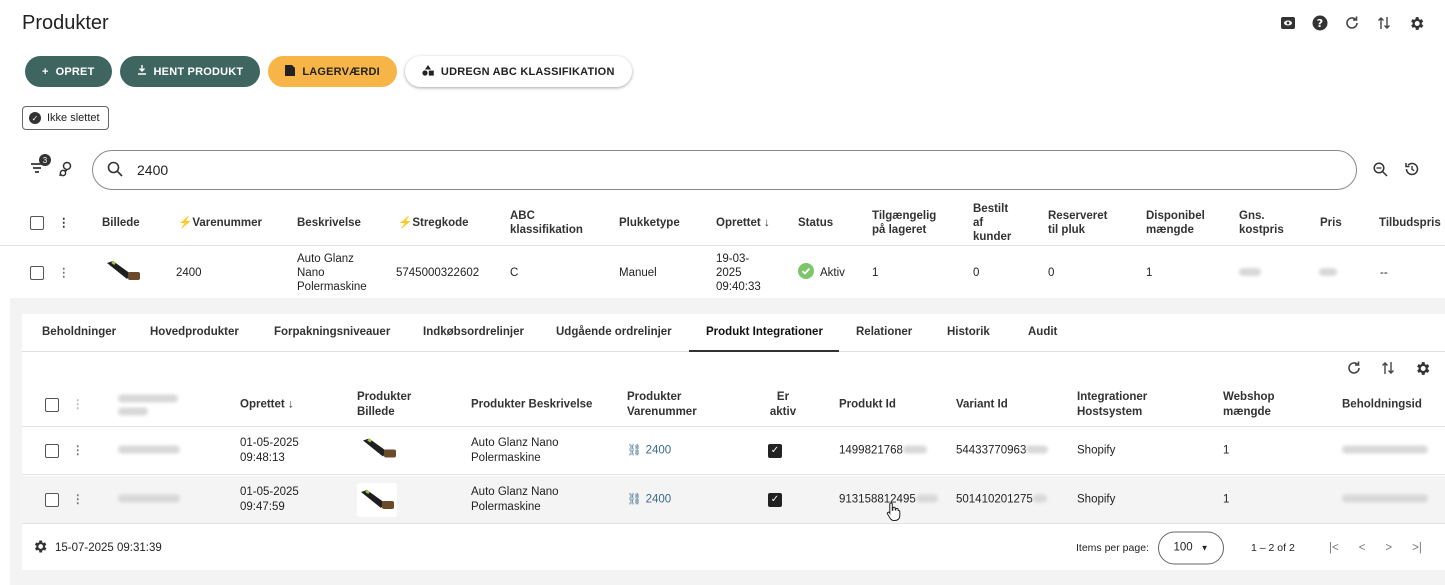 The image size is (1445, 585). Describe the element at coordinates (194, 332) in the screenshot. I see `tab-main-products: Hovedprodukter` at that location.